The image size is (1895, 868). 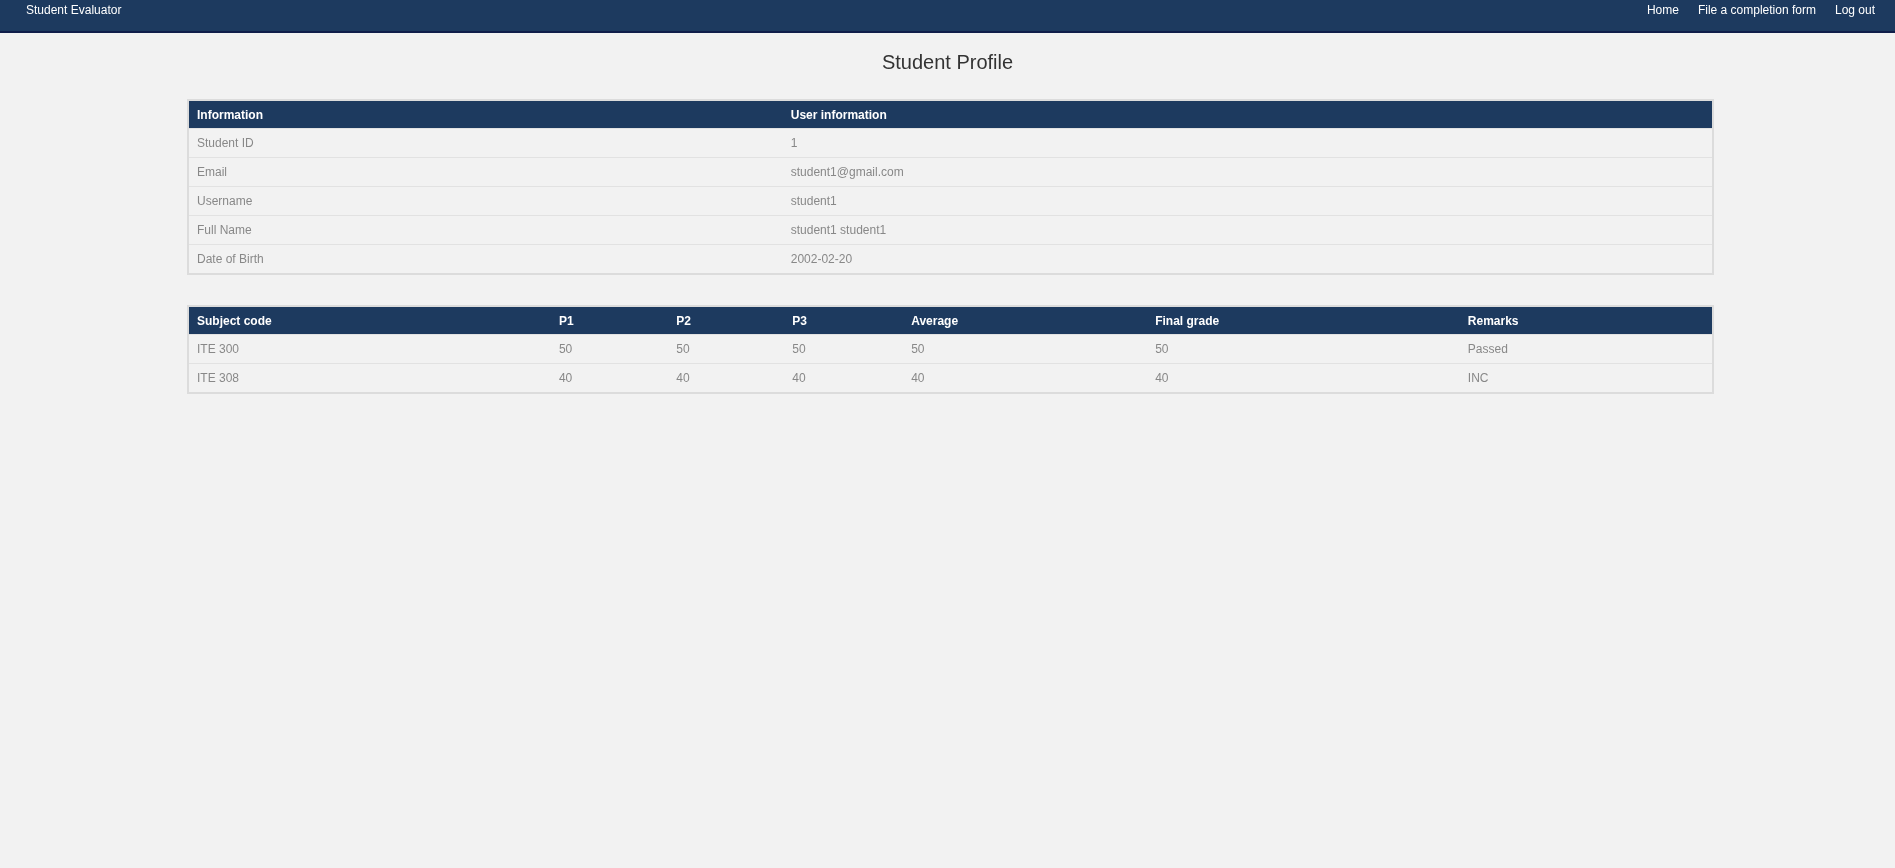 What do you see at coordinates (485, 172) in the screenshot?
I see `table-cell: Email` at bounding box center [485, 172].